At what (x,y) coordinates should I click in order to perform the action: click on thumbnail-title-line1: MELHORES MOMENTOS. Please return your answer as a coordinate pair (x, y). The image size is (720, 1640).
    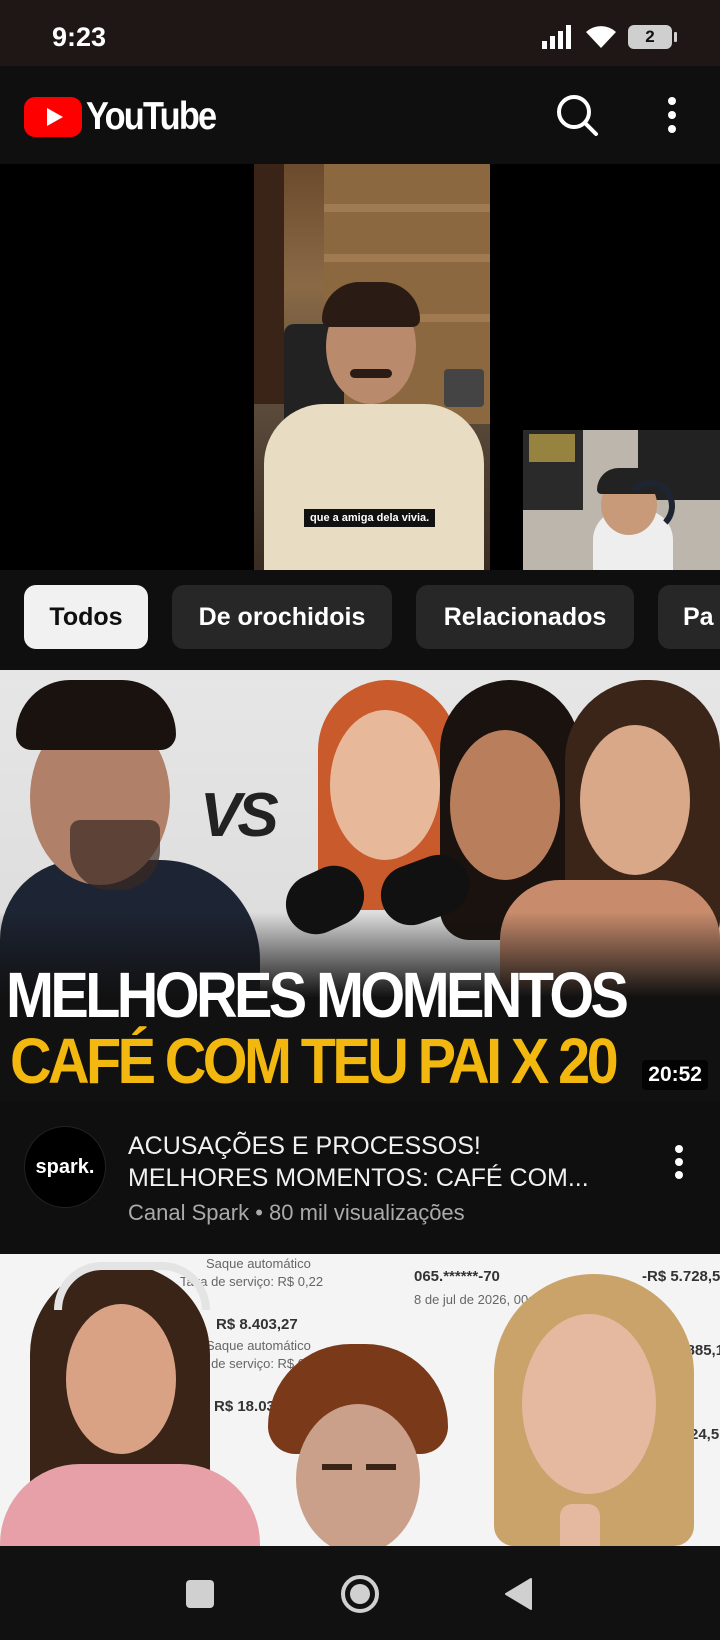
    Looking at the image, I should click on (317, 995).